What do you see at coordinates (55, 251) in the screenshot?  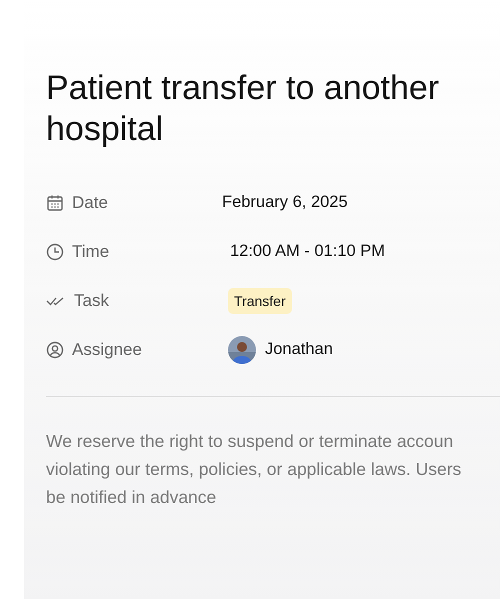 I see `clock-icon` at bounding box center [55, 251].